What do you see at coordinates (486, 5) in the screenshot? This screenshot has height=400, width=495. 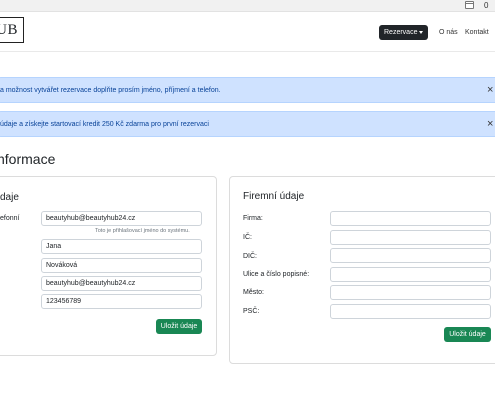 I see `notification-count: 0` at bounding box center [486, 5].